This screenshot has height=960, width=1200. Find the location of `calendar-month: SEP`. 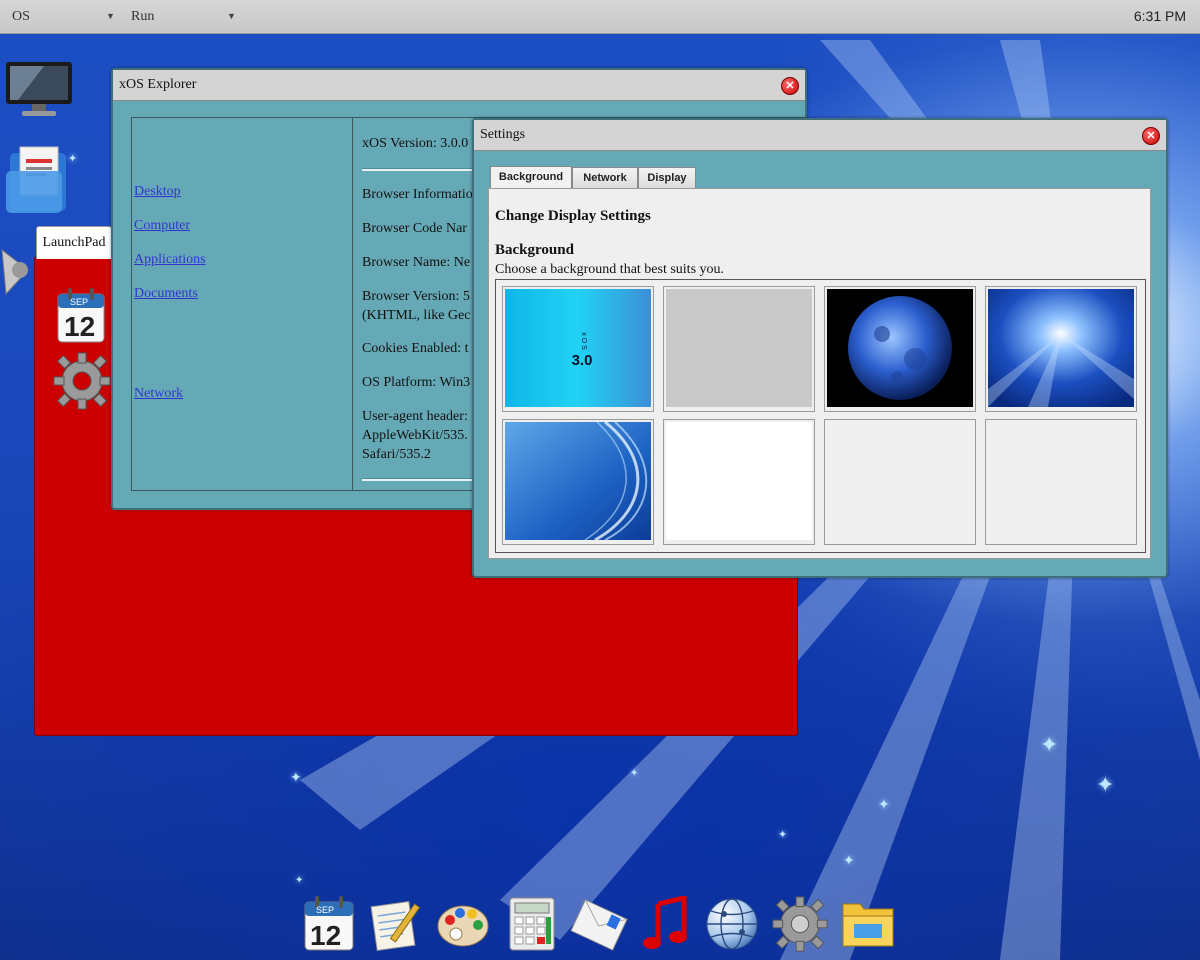

calendar-month: SEP is located at coordinates (79, 302).